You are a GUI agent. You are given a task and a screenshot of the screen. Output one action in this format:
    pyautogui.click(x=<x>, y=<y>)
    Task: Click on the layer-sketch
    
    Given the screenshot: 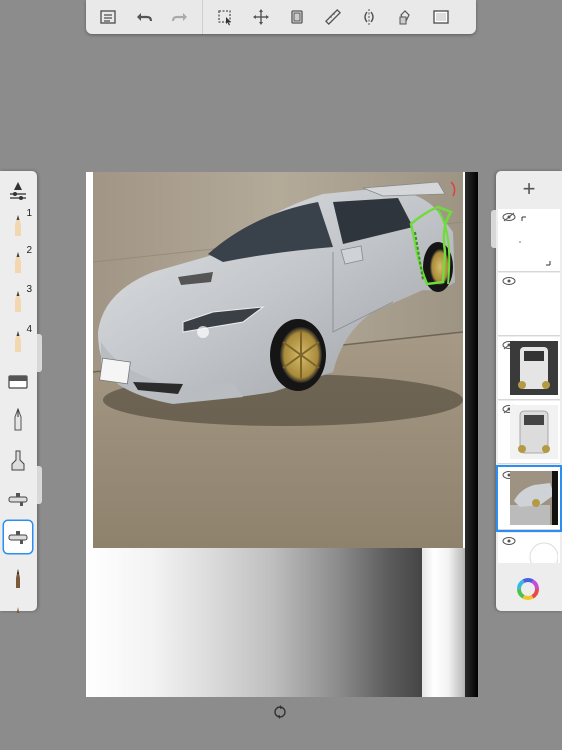 What is the action you would take?
    pyautogui.click(x=529, y=240)
    